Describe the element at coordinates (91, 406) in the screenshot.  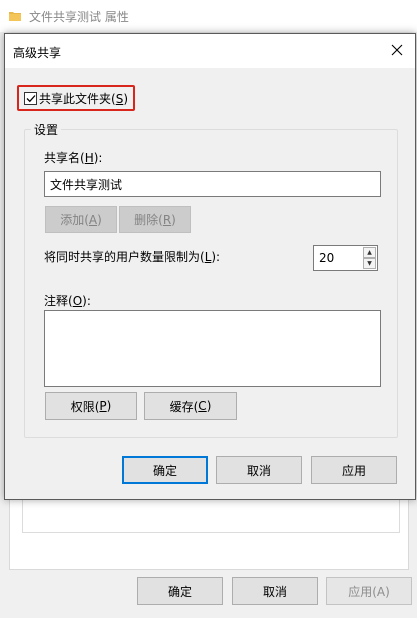
I see `permissions-button: 权限(P)` at that location.